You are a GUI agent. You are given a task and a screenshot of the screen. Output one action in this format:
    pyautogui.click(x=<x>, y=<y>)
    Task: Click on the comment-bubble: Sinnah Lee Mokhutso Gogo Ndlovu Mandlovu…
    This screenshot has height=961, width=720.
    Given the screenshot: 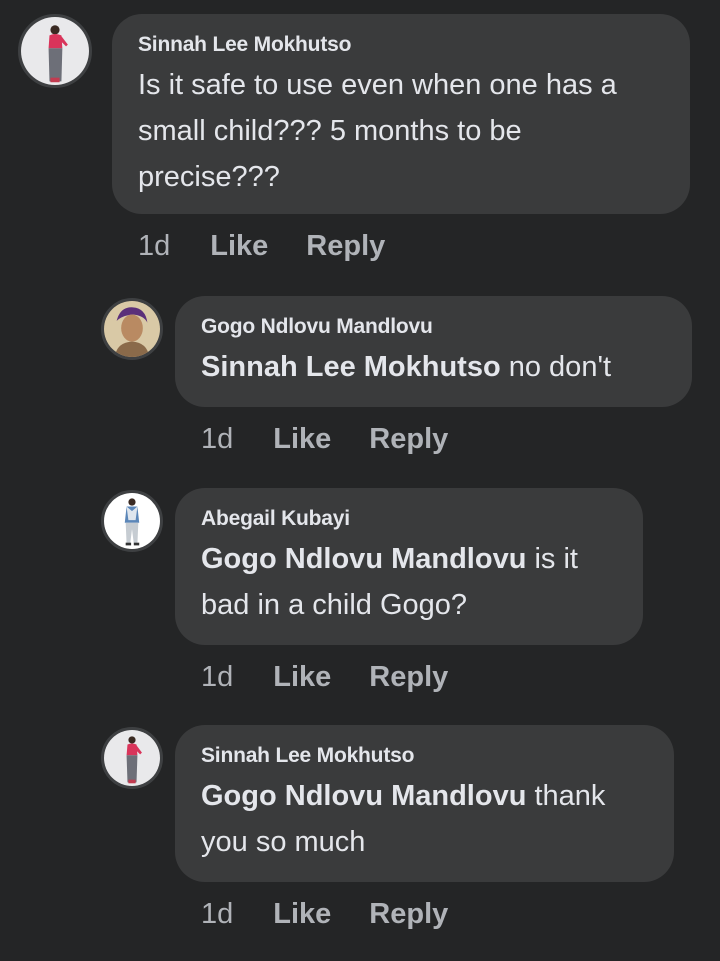 What is the action you would take?
    pyautogui.click(x=424, y=803)
    